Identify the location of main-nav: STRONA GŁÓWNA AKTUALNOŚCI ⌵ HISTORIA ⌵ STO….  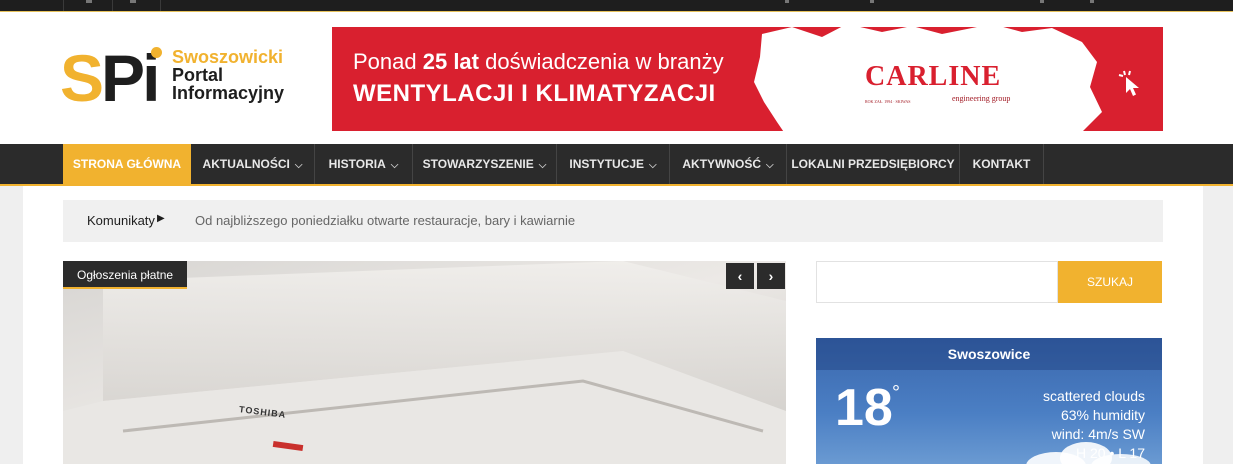
(616, 165).